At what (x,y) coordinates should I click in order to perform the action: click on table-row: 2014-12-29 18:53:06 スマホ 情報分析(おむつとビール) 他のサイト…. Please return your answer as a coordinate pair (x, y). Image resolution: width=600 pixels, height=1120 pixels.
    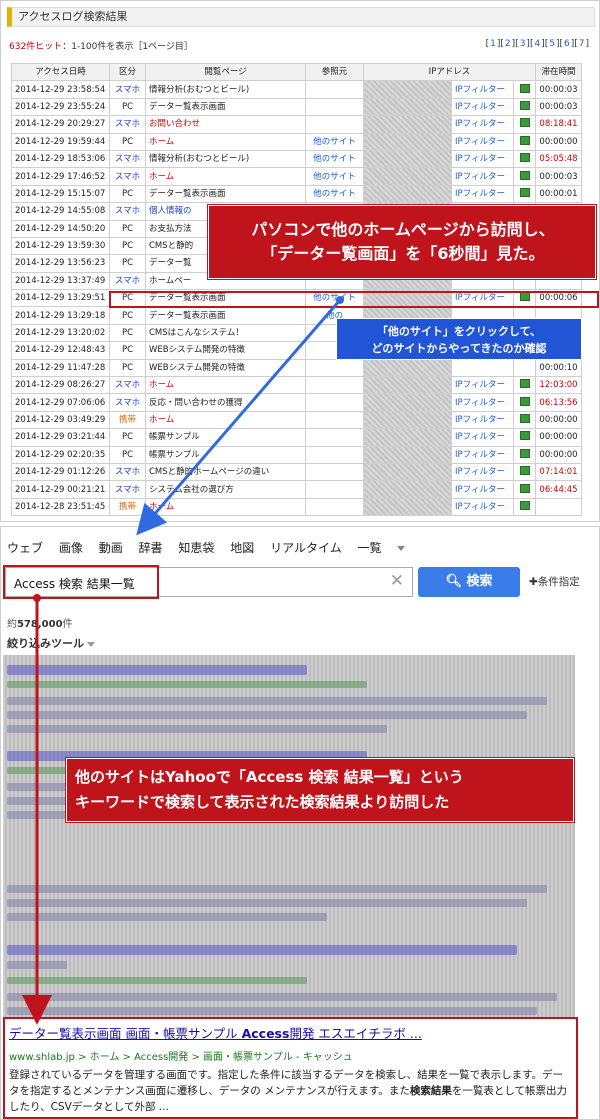
    Looking at the image, I should click on (296, 159).